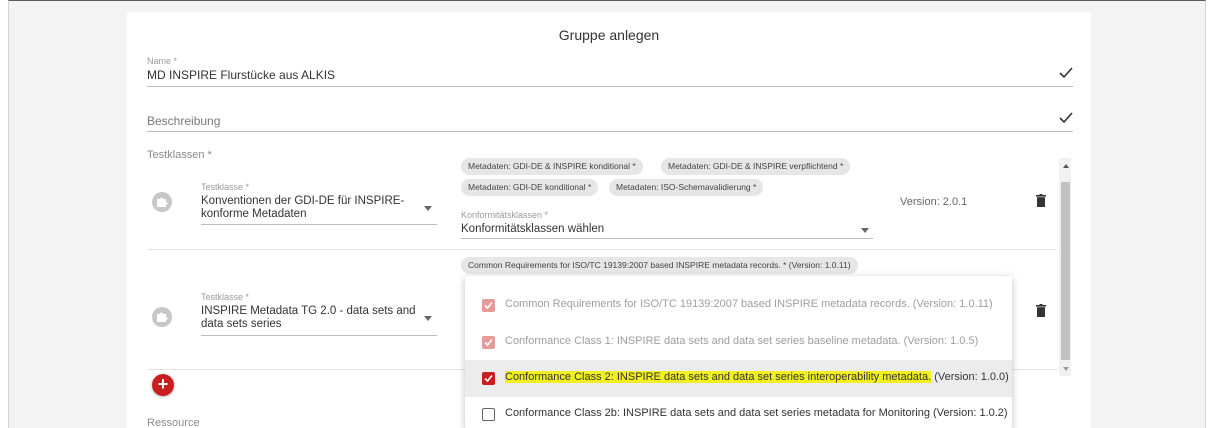  I want to click on testklasse-line: konforme Metadaten, so click(254, 214).